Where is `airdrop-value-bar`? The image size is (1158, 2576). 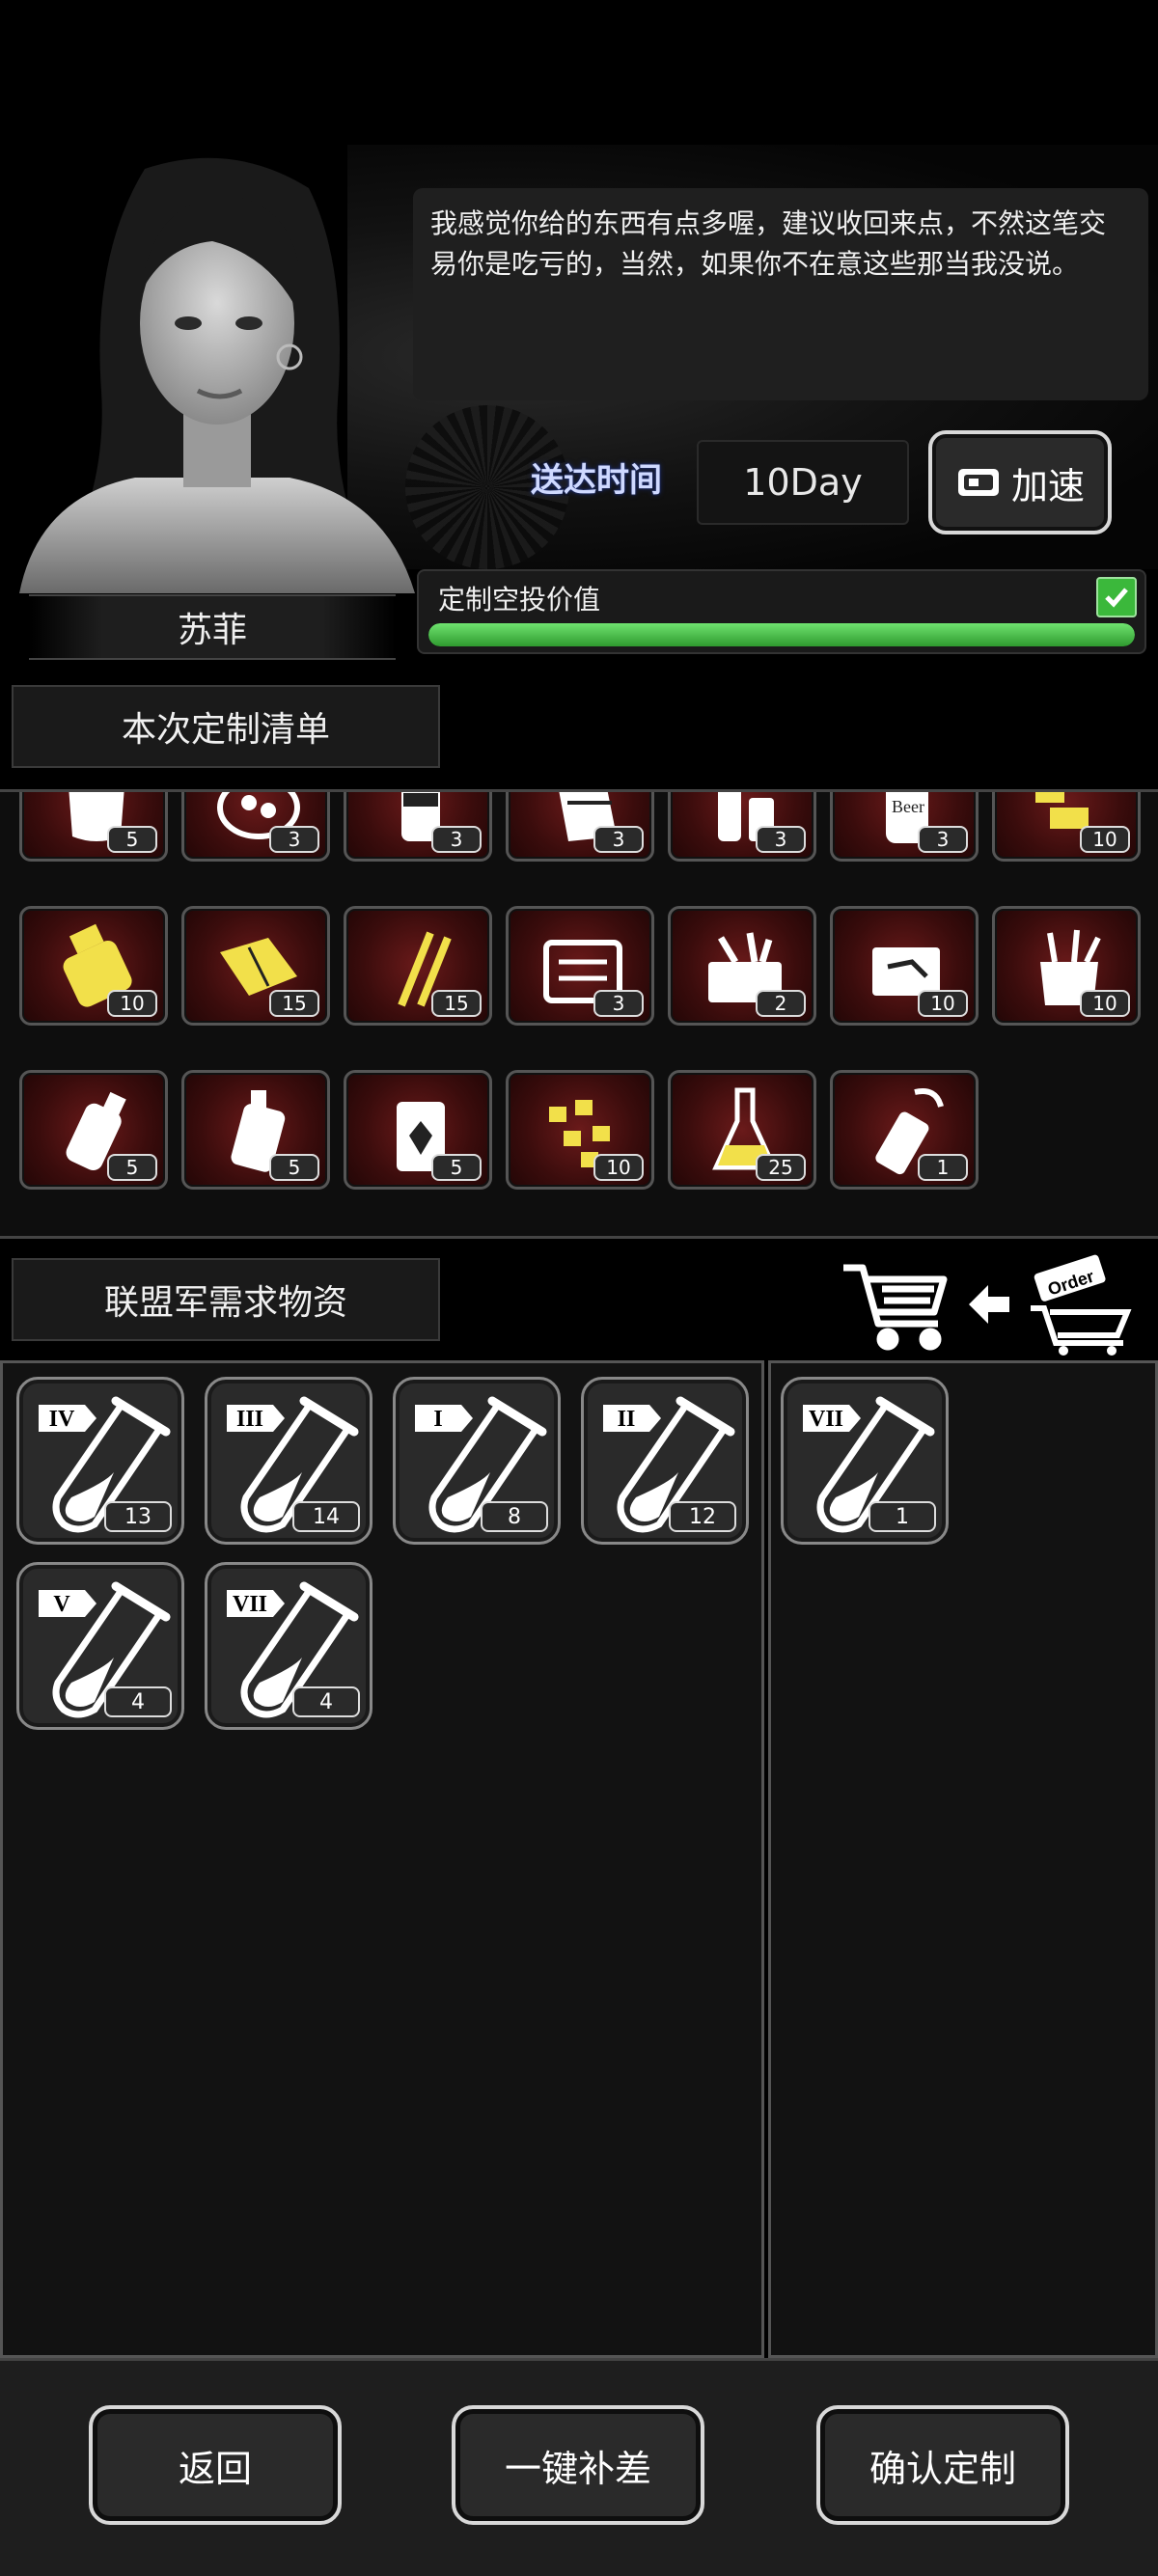 airdrop-value-bar is located at coordinates (781, 634).